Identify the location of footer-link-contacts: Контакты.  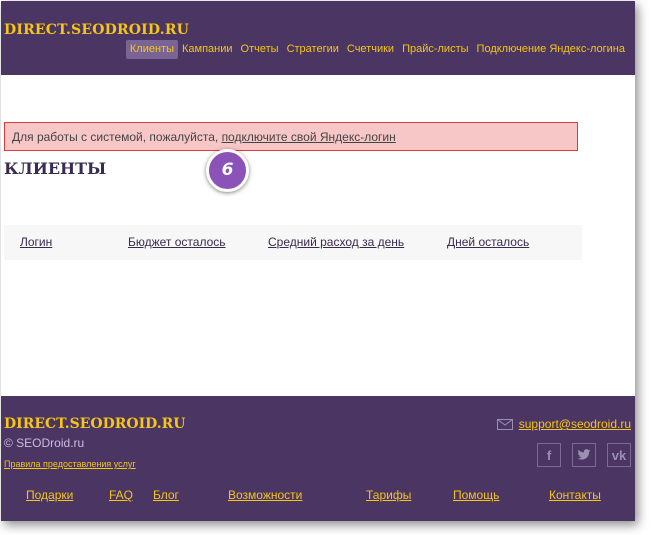
(575, 495).